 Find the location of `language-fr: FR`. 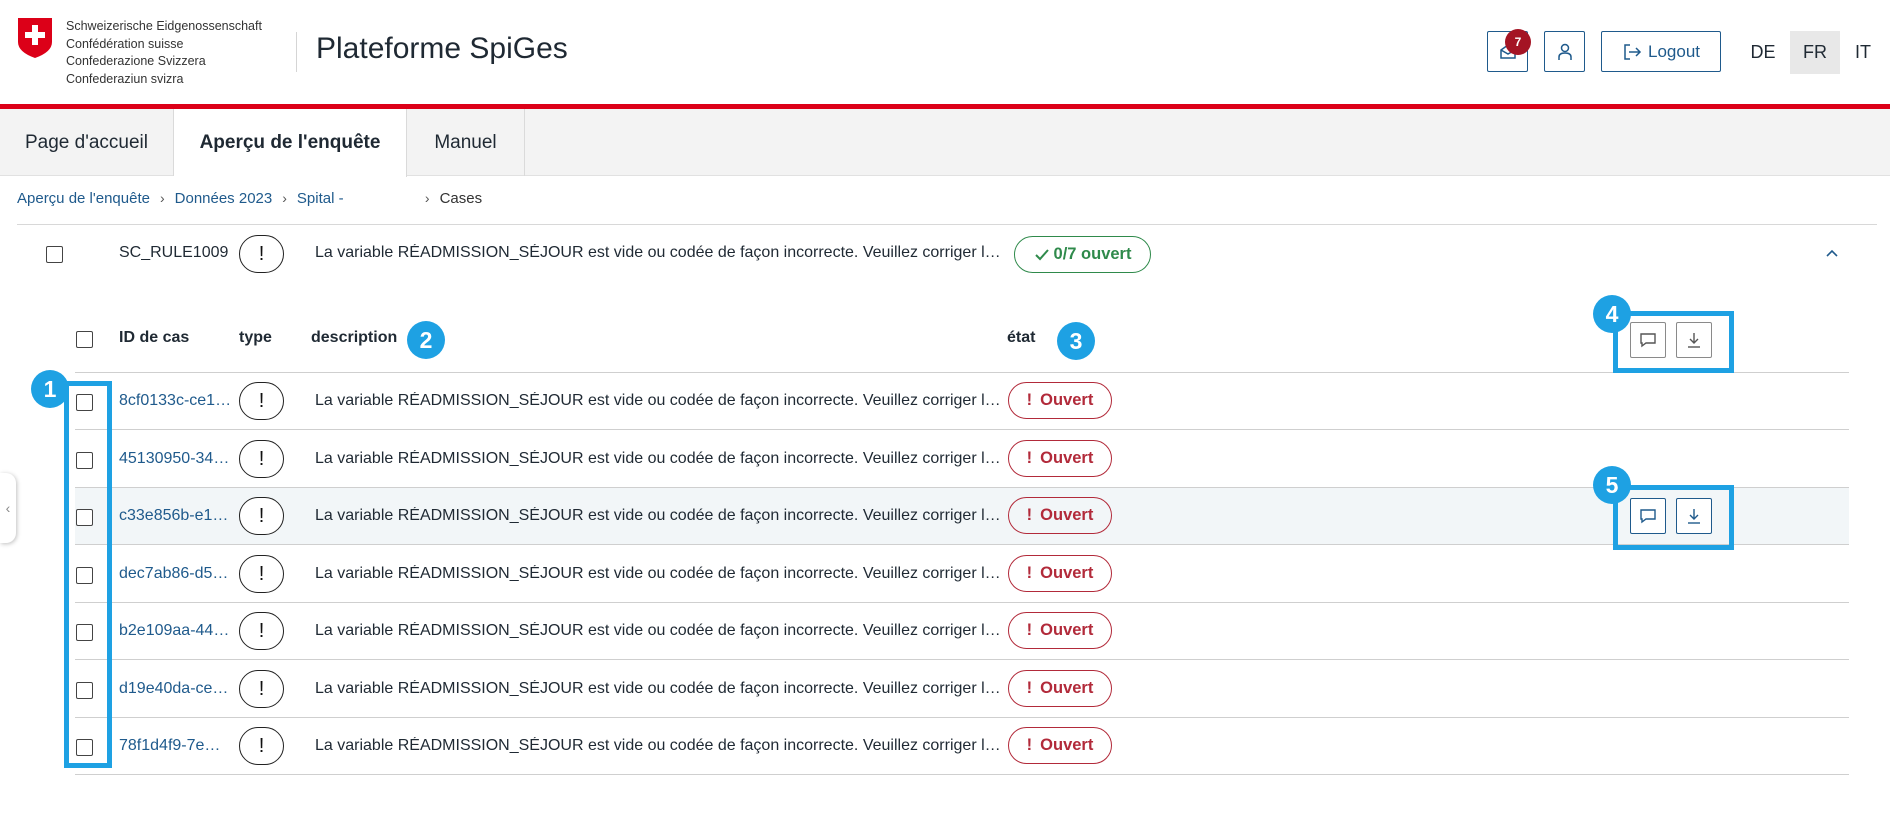

language-fr: FR is located at coordinates (1815, 52).